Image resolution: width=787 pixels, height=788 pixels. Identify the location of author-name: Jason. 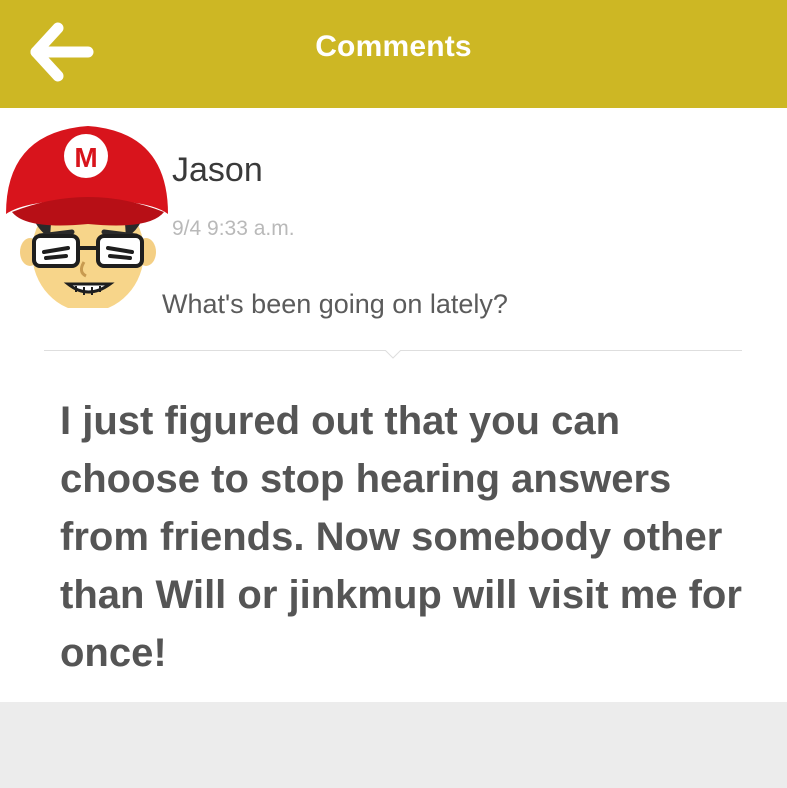
(217, 170).